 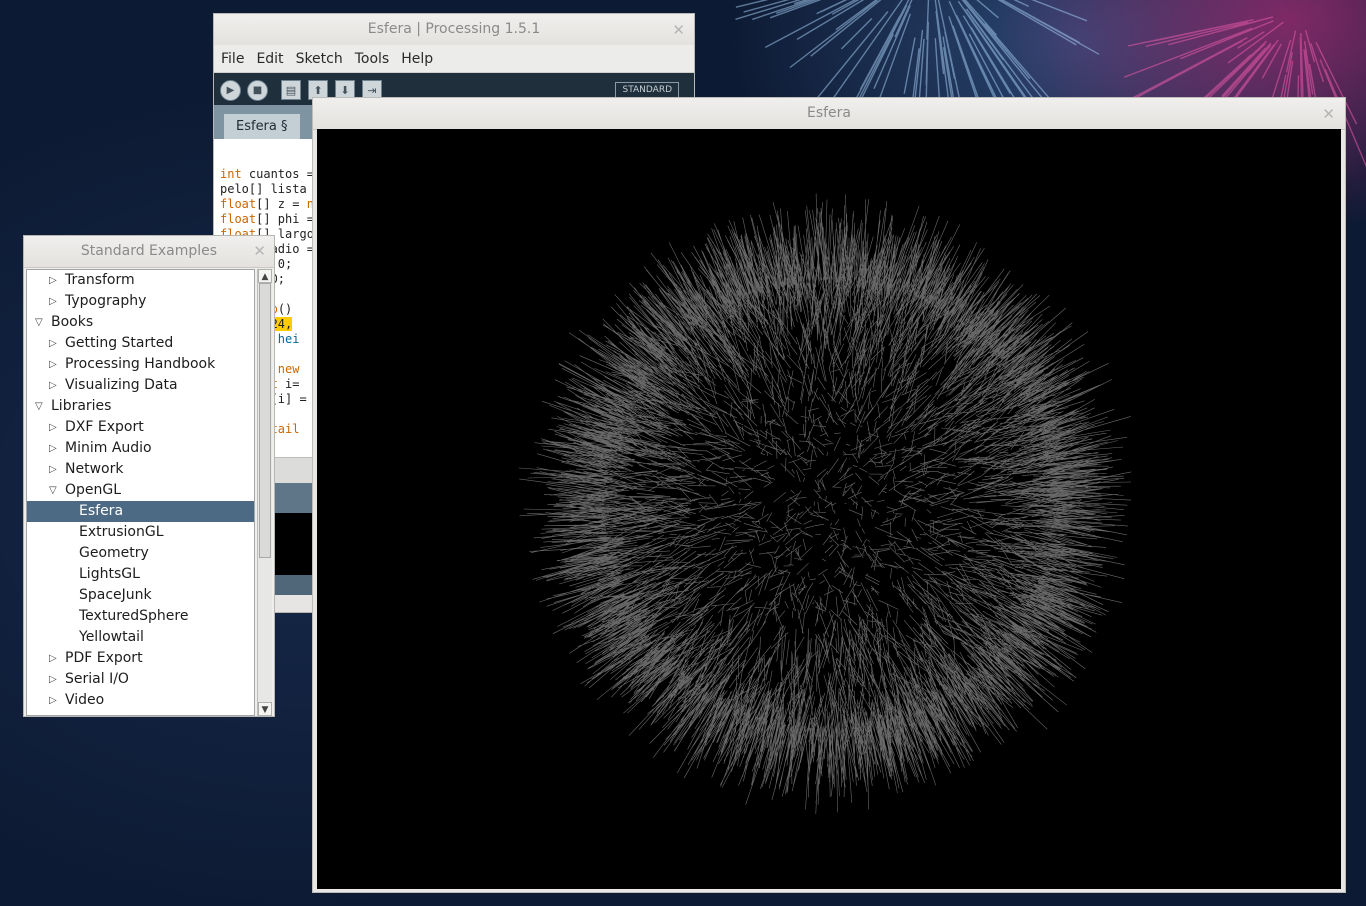 I want to click on code-token: i=, so click(x=288, y=384).